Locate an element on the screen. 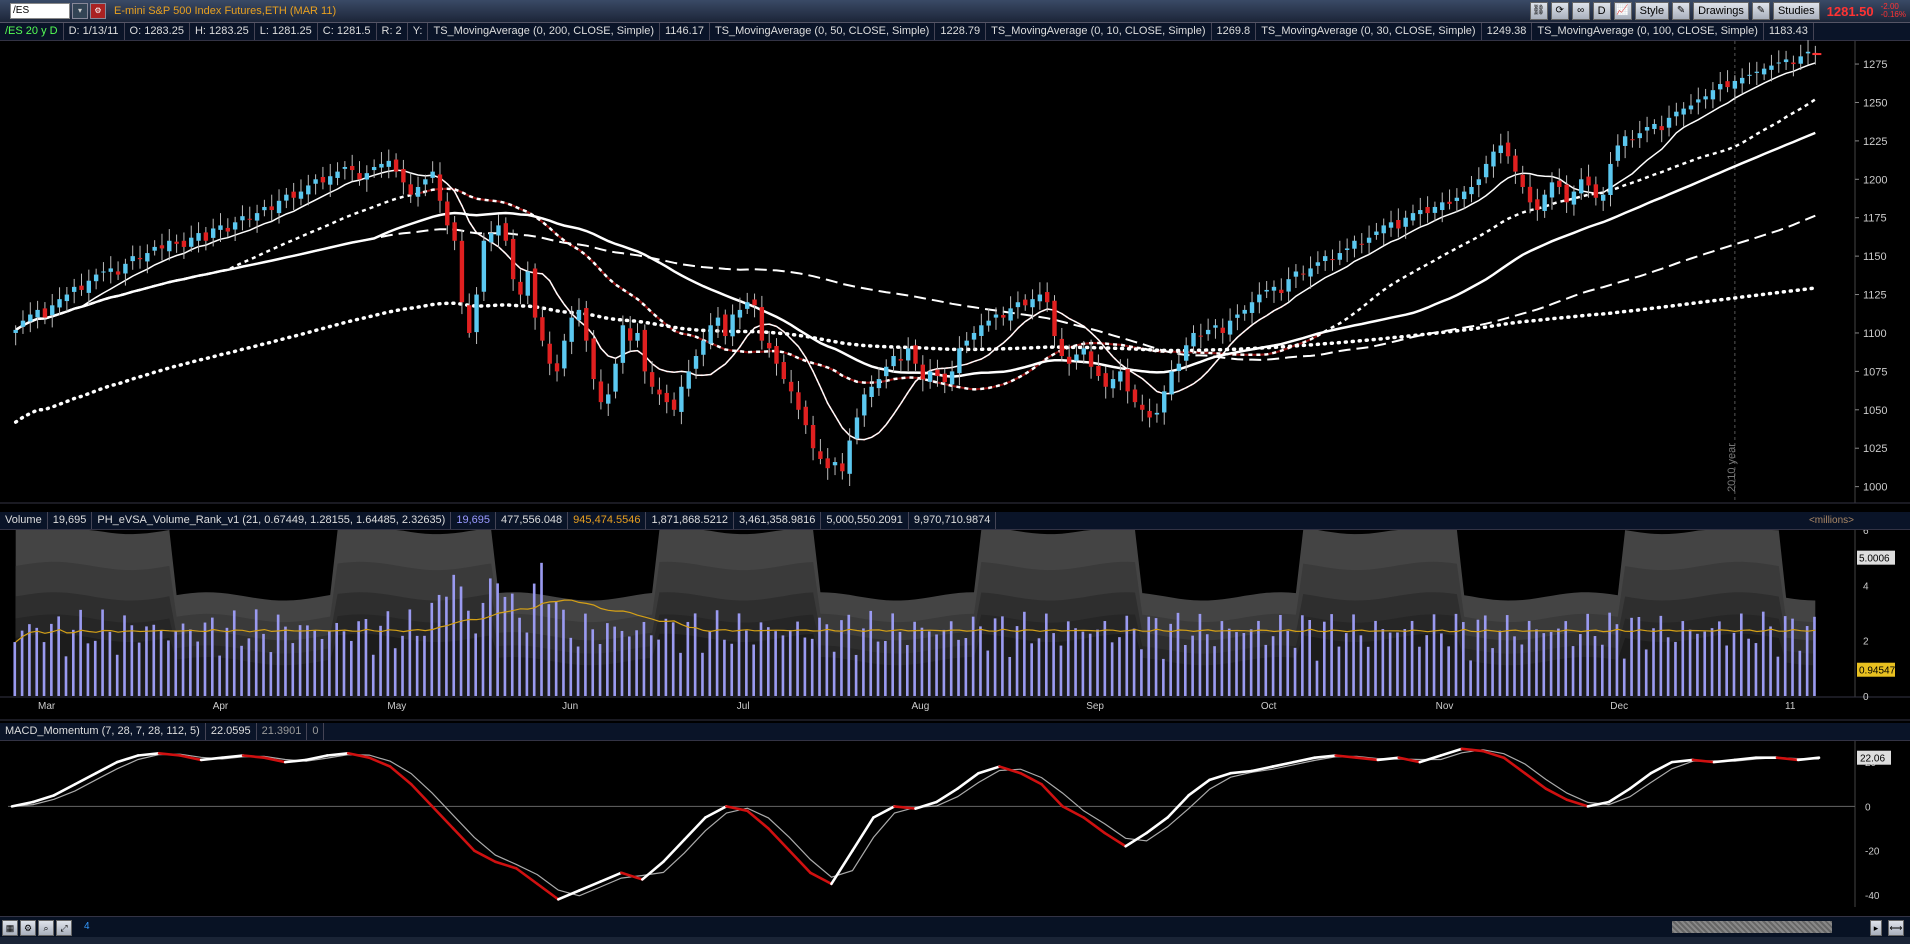 The height and width of the screenshot is (944, 1910). grid-icon: ▦ is located at coordinates (10, 928).